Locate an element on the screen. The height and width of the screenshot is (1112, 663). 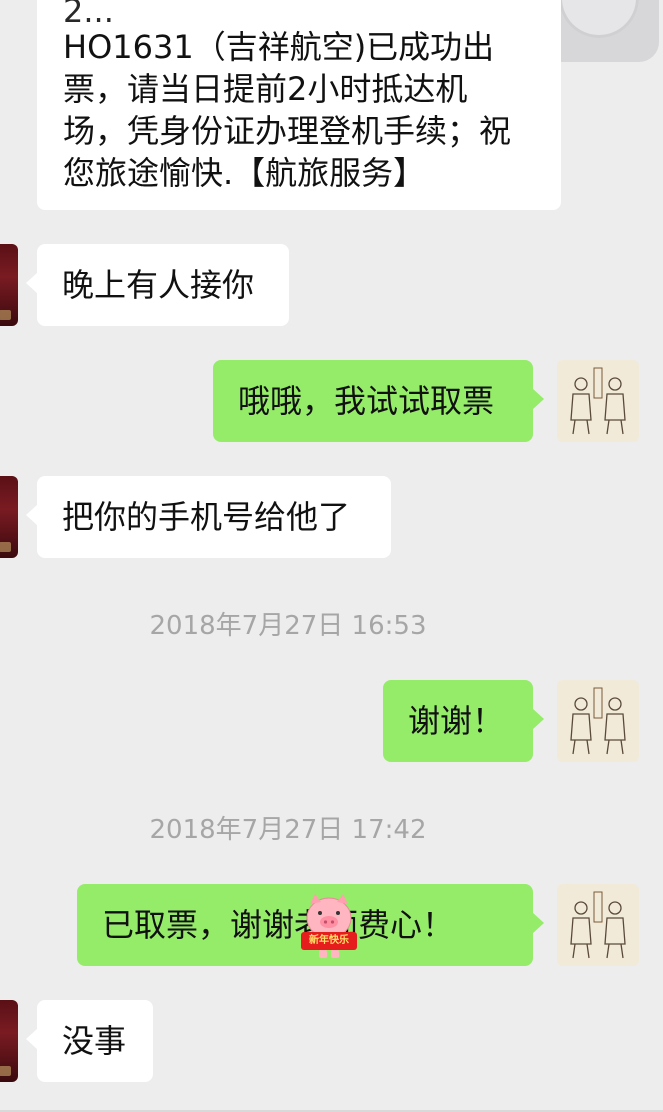
pig-sticker-icon is located at coordinates (329, 926).